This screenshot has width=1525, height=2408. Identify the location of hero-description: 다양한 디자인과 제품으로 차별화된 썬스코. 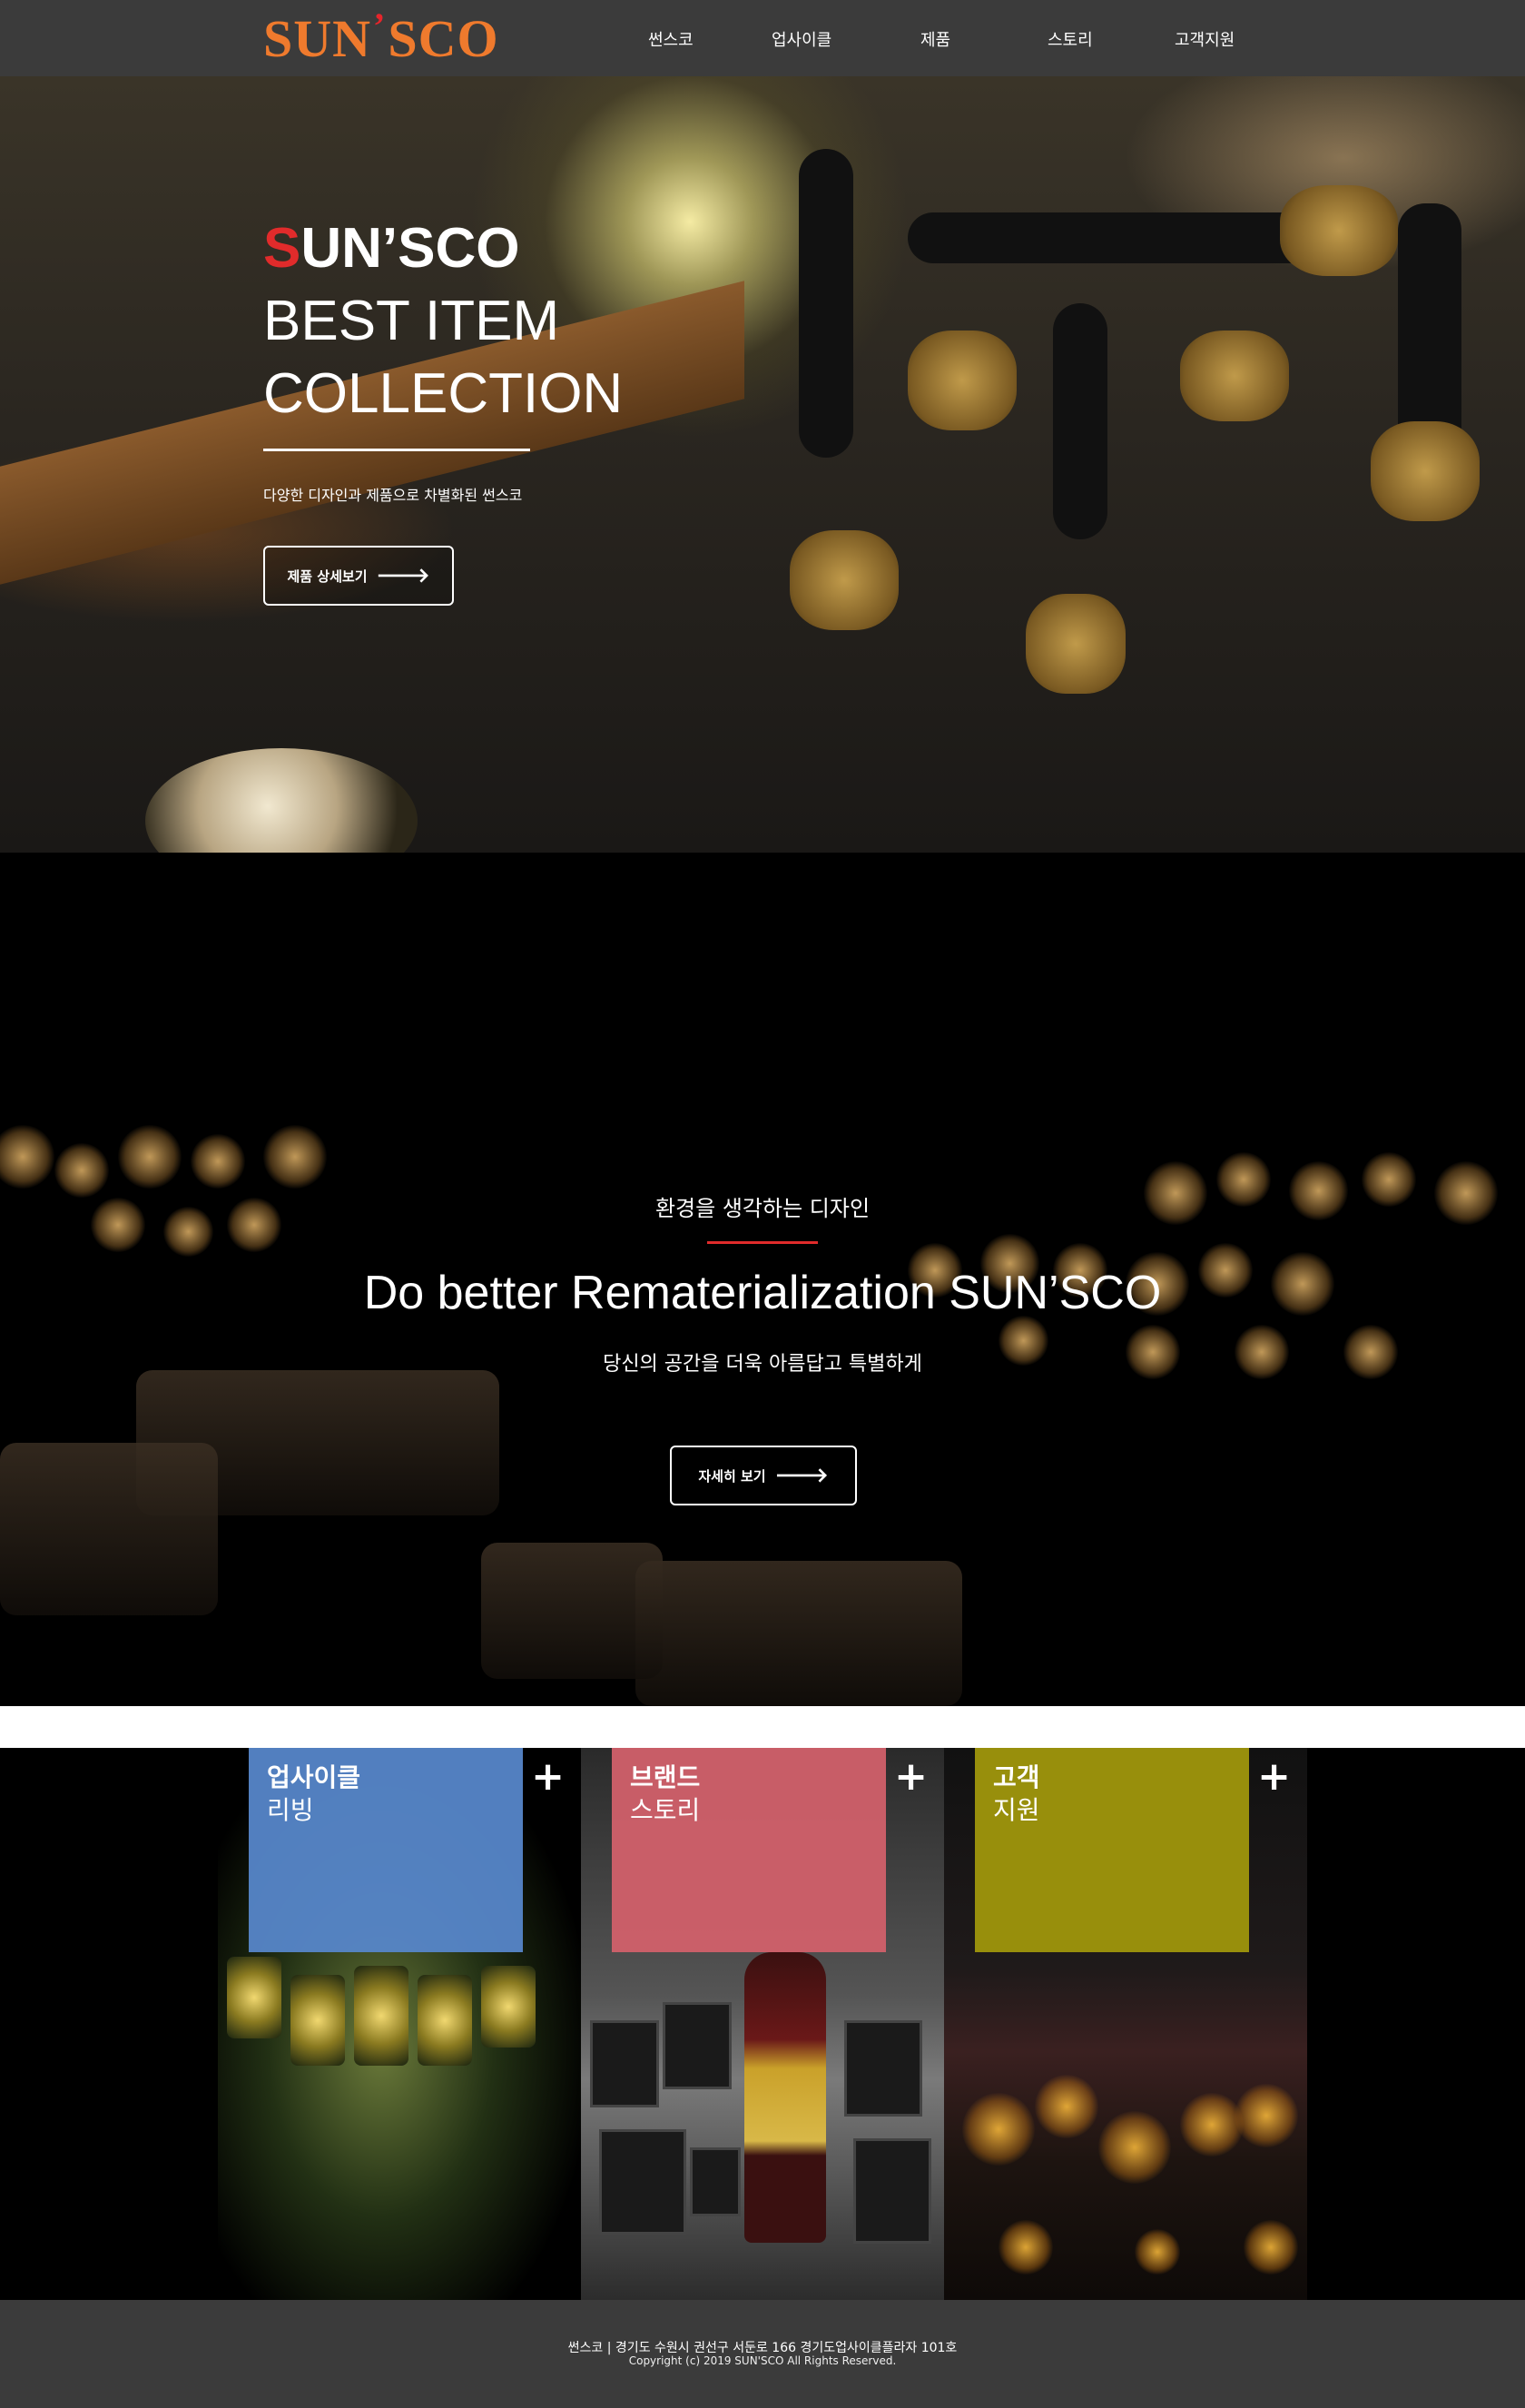
(393, 495).